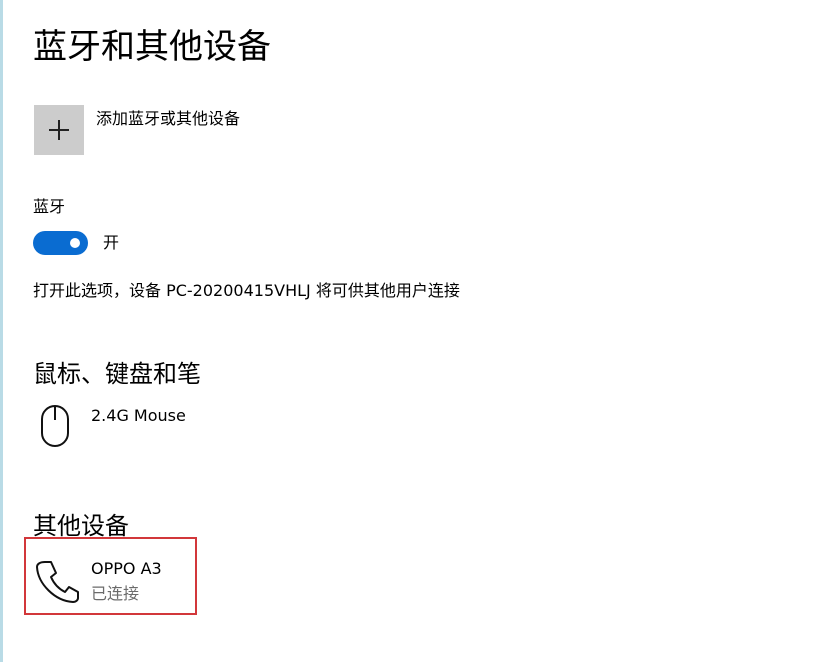  Describe the element at coordinates (49, 206) in the screenshot. I see `bluetooth-label: 蓝牙` at that location.